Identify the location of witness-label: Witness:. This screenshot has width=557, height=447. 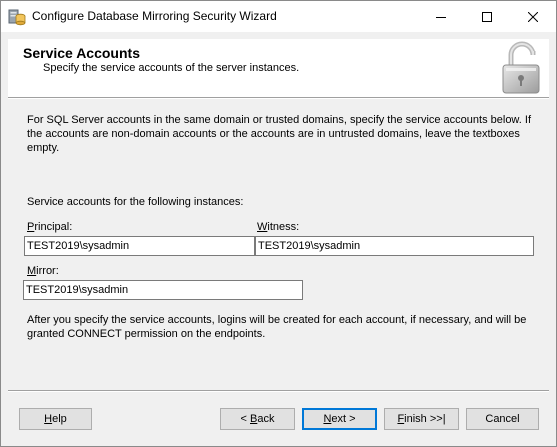
(278, 227).